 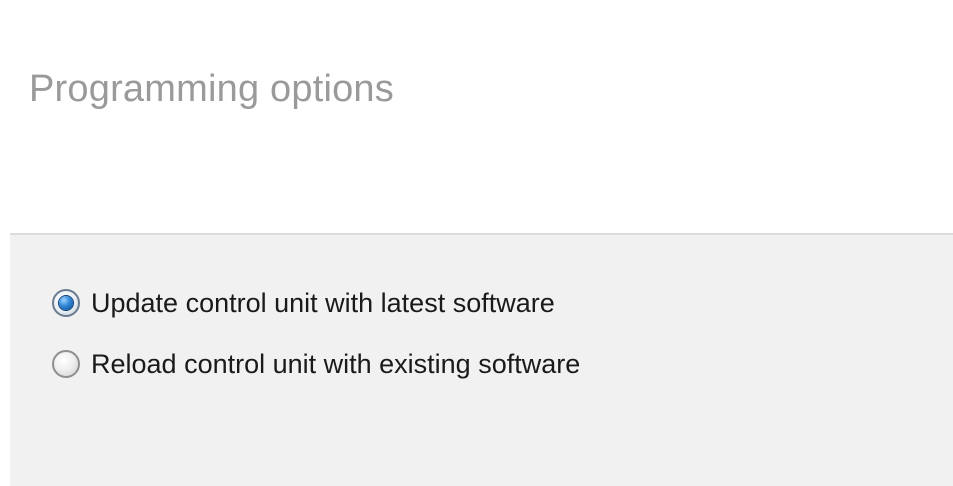 What do you see at coordinates (66, 364) in the screenshot?
I see `radio-button-unselected-icon` at bounding box center [66, 364].